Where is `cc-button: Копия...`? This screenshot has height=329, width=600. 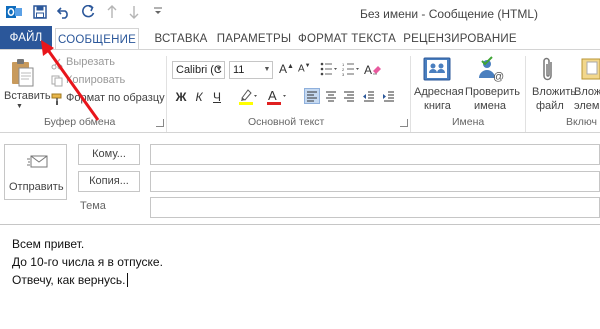 cc-button: Копия... is located at coordinates (109, 181).